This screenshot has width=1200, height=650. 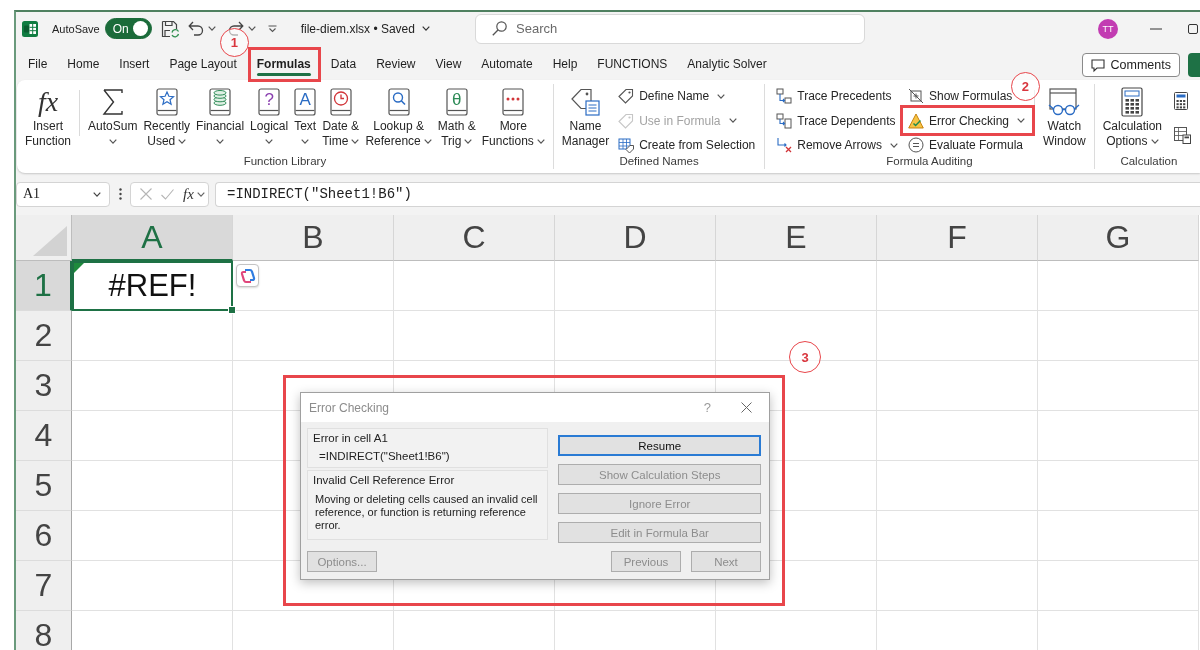 What do you see at coordinates (170, 28) in the screenshot?
I see `save-icon` at bounding box center [170, 28].